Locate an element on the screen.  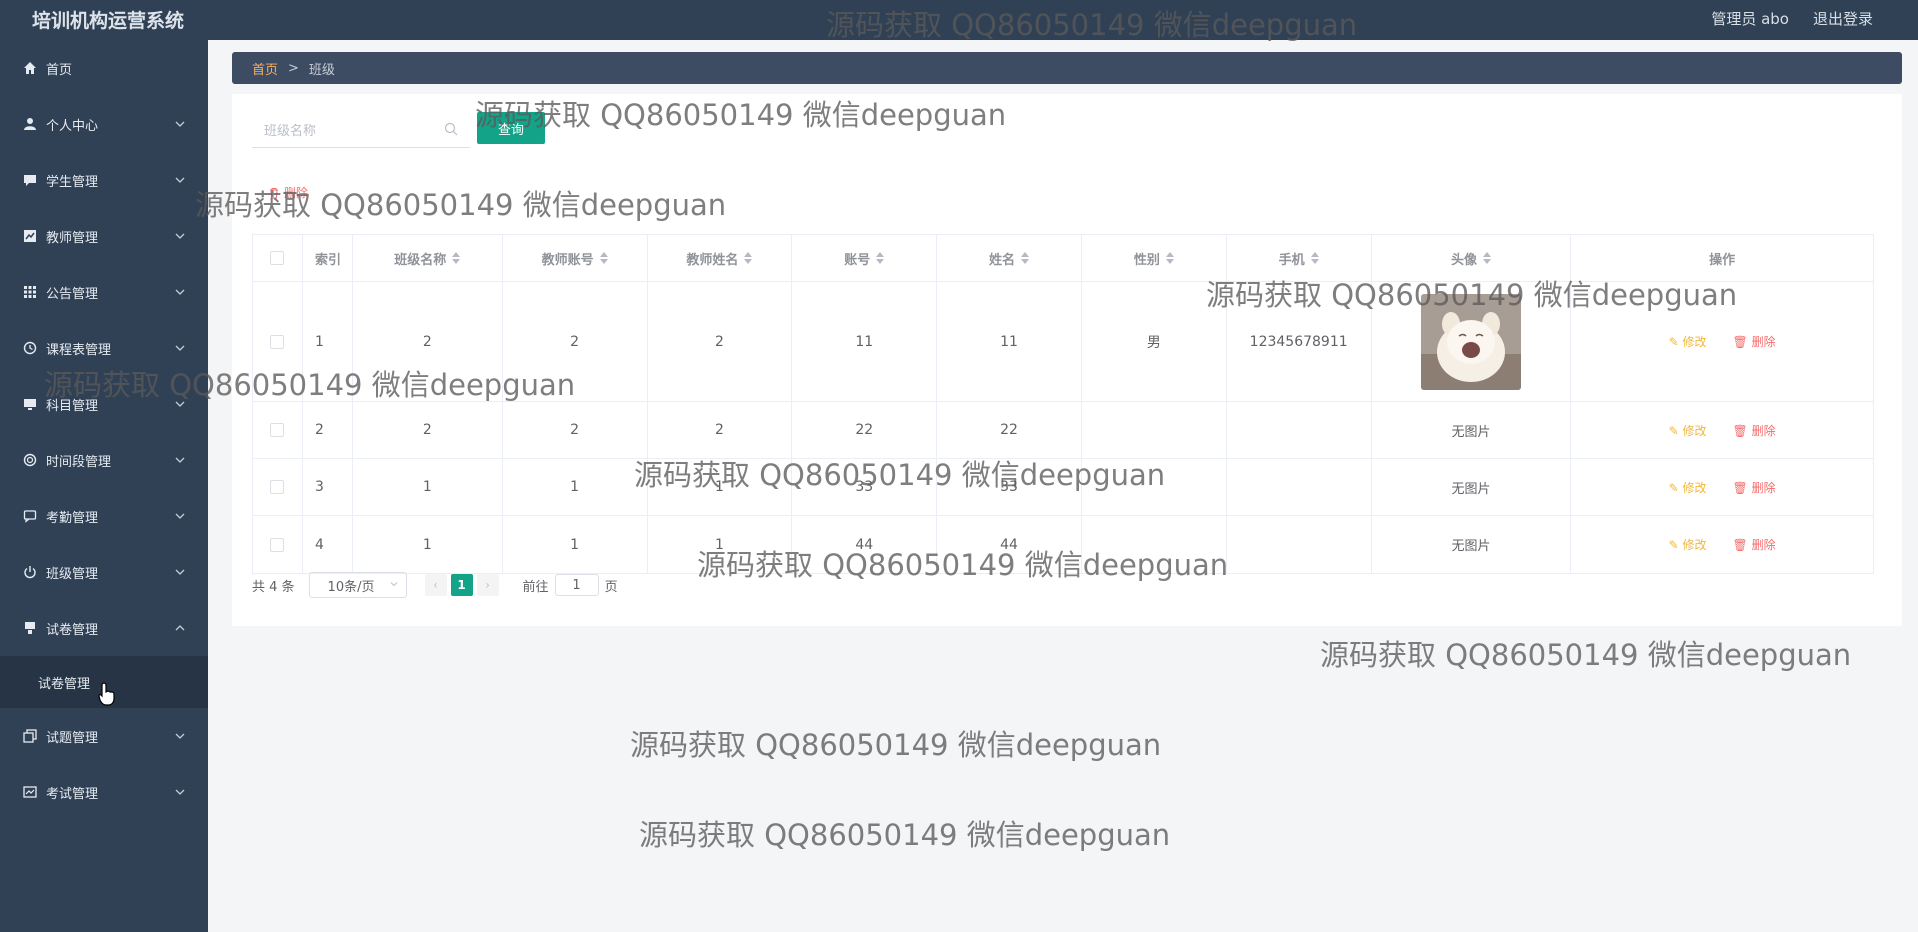
top-right-links: 管理员 abo 退出登录 is located at coordinates (1792, 18).